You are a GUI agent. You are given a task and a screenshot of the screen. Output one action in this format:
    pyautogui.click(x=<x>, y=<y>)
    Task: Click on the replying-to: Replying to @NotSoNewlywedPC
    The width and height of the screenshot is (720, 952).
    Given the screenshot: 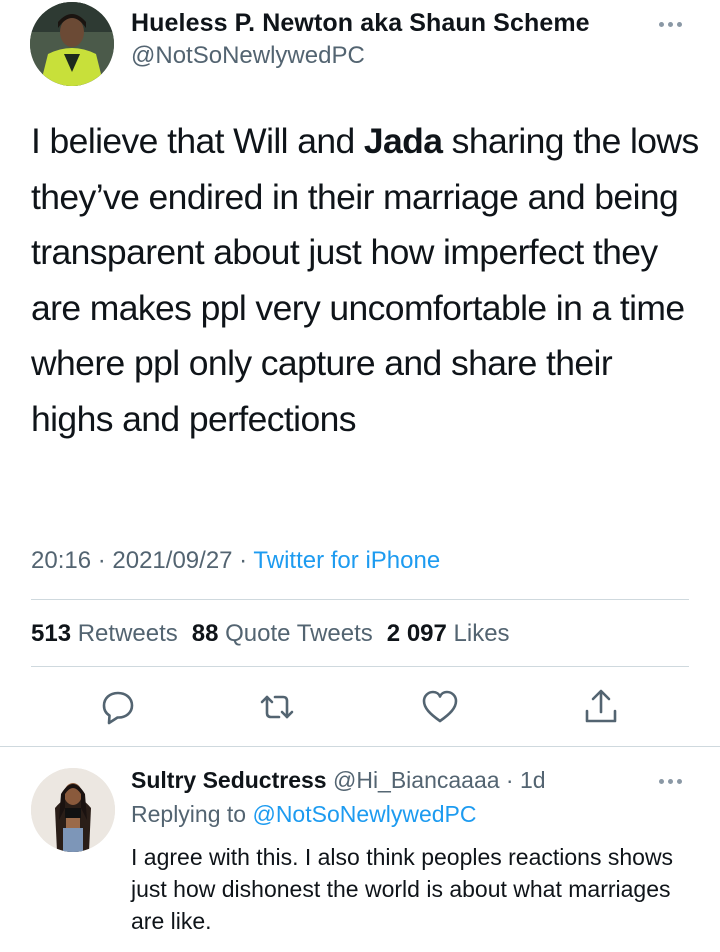 What is the action you would take?
    pyautogui.click(x=304, y=814)
    